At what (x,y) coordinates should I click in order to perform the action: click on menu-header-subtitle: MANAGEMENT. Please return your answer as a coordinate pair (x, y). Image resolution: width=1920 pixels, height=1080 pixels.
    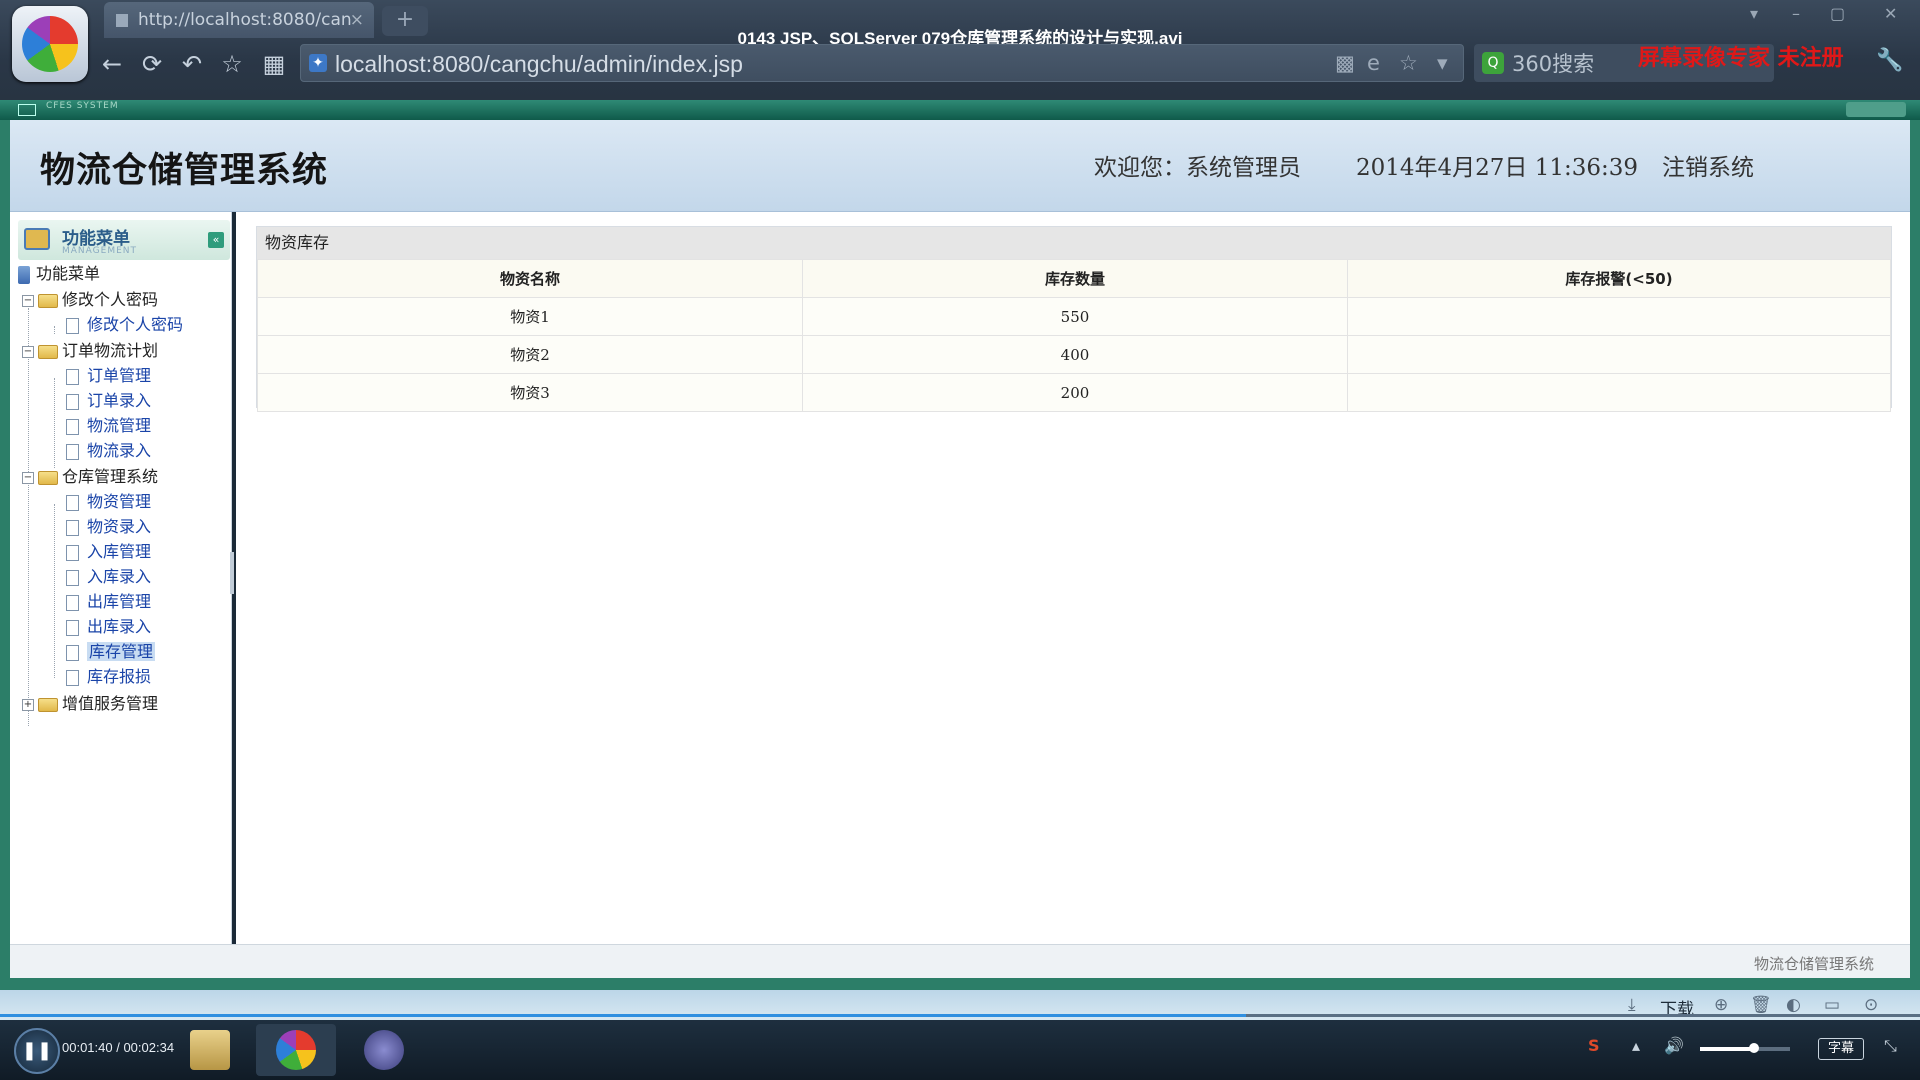
    Looking at the image, I should click on (99, 251).